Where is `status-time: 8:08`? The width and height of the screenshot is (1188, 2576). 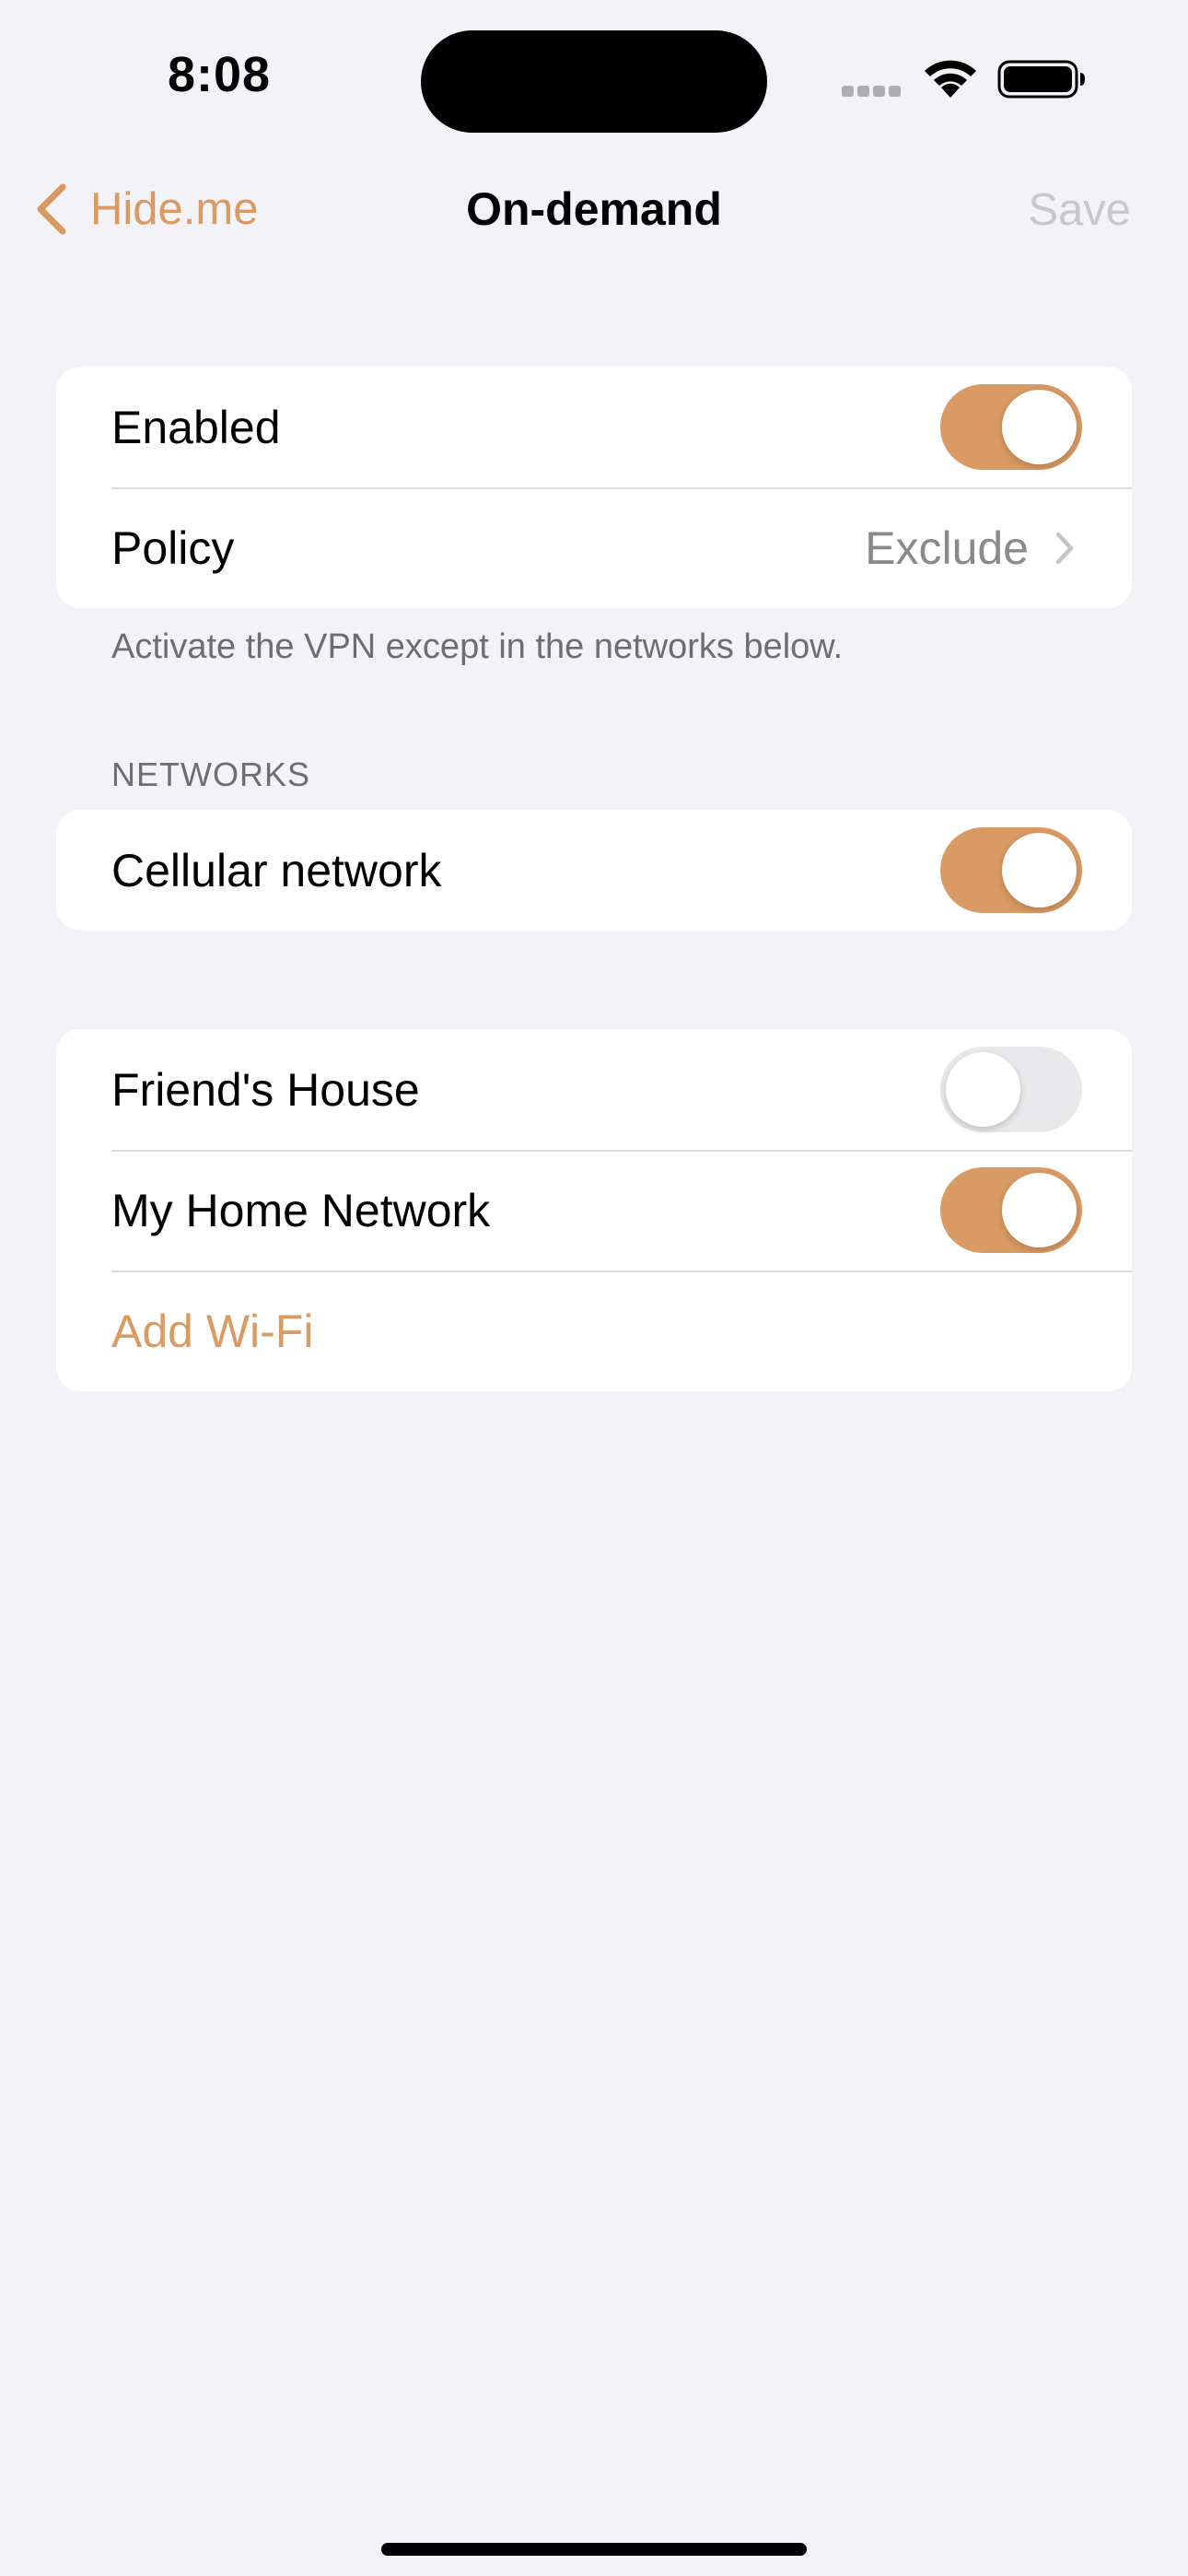
status-time: 8:08 is located at coordinates (220, 74).